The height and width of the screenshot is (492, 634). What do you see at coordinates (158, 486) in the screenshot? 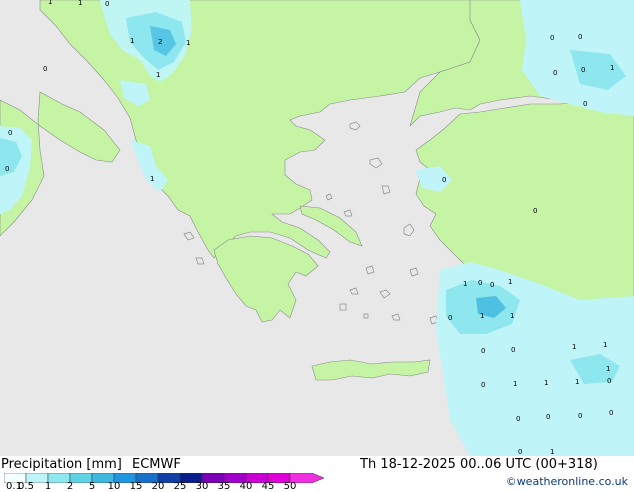
I see `legend-tick-label: 20` at bounding box center [158, 486].